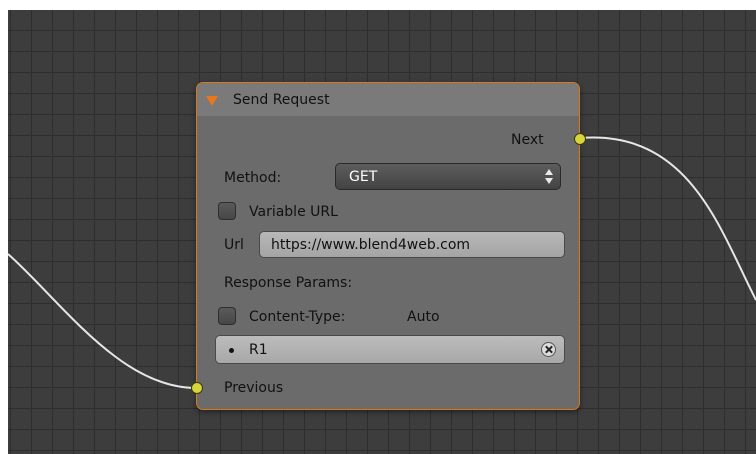  Describe the element at coordinates (388, 99) in the screenshot. I see `node-header: Send Request` at that location.